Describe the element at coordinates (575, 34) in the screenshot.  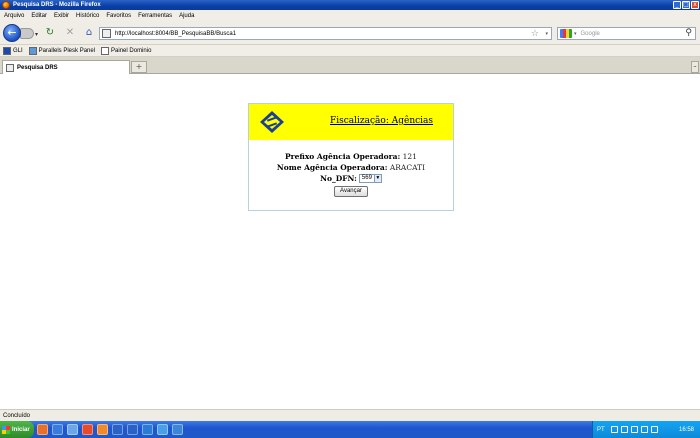
I see `engine-dropdown-icon: ▾` at that location.